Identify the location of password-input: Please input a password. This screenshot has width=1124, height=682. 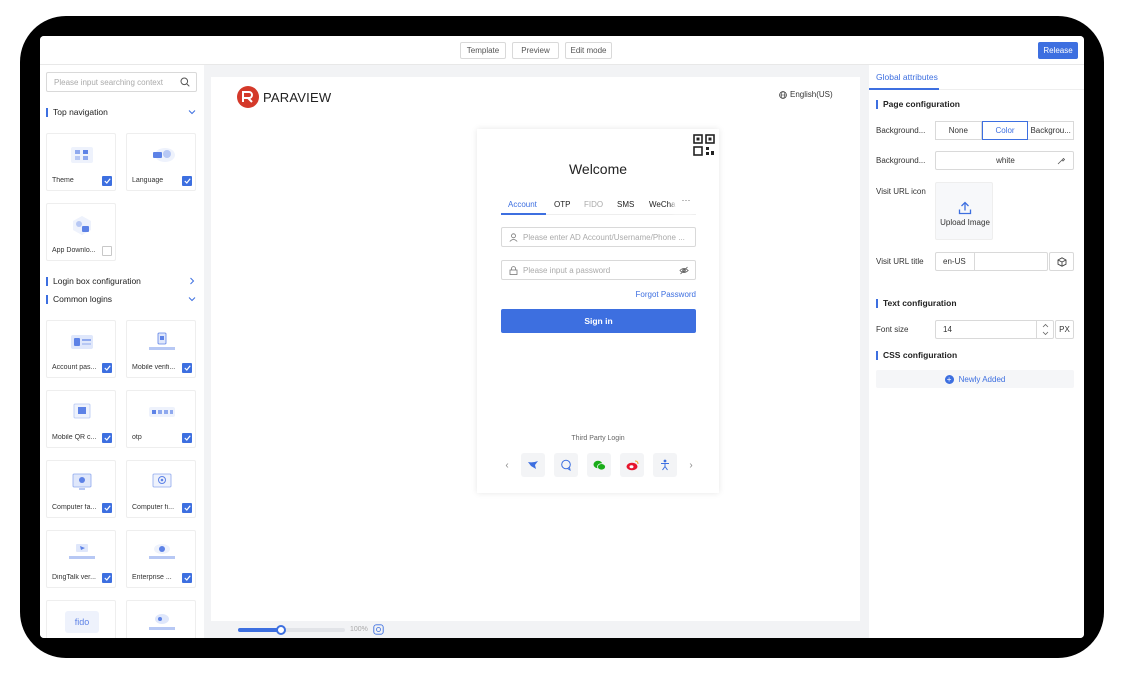
(598, 270).